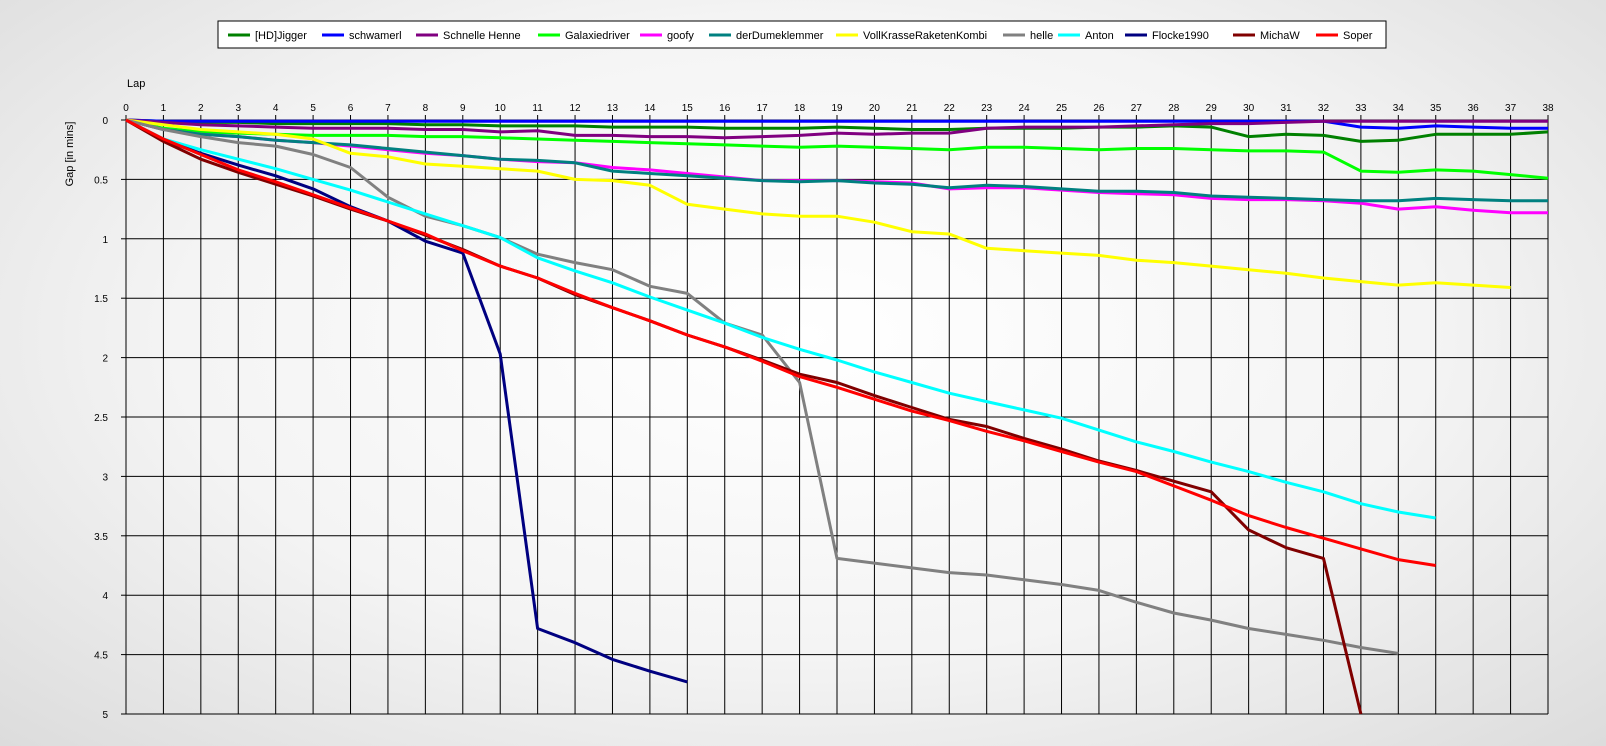  I want to click on x-tick-label: 0, so click(126, 108).